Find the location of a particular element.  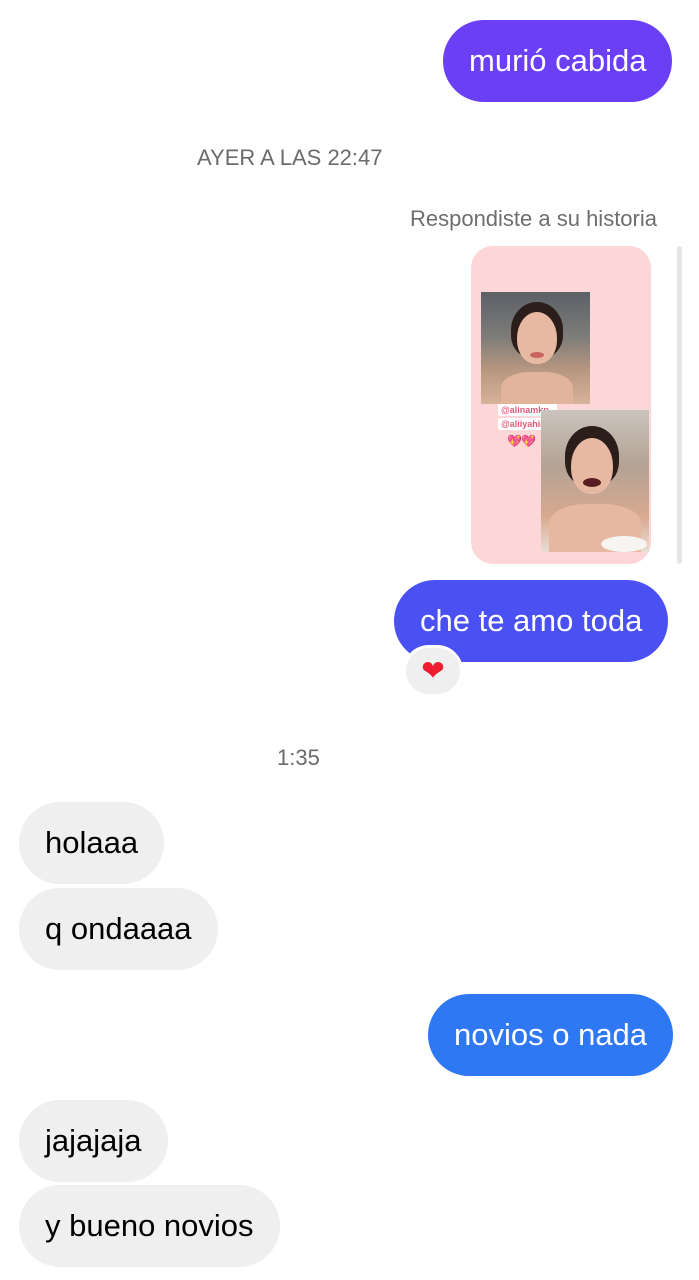

message-text: jajajaja is located at coordinates (93, 1140).